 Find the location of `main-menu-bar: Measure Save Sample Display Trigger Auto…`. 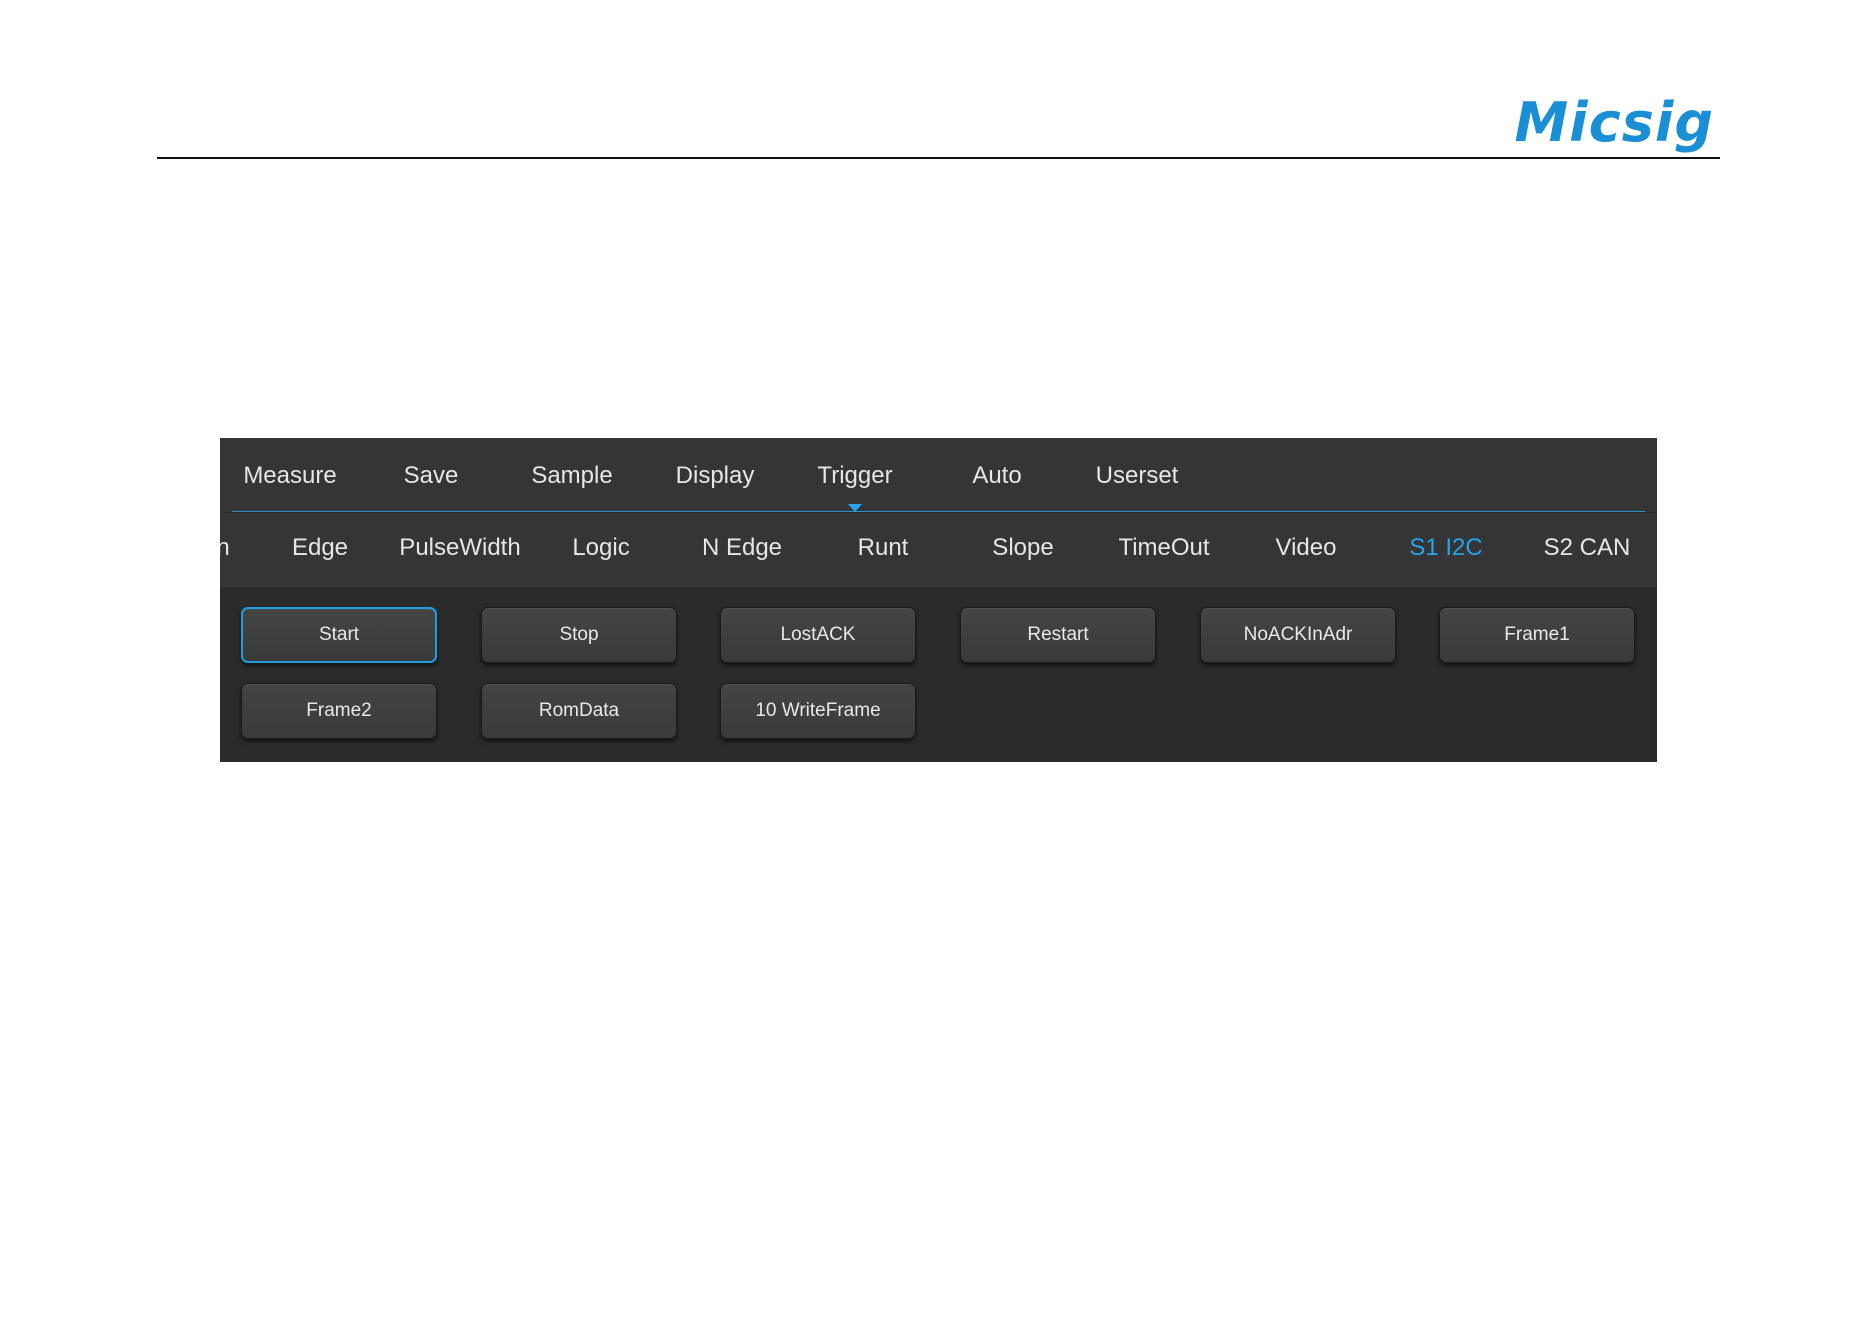

main-menu-bar: Measure Save Sample Display Trigger Auto… is located at coordinates (938, 475).